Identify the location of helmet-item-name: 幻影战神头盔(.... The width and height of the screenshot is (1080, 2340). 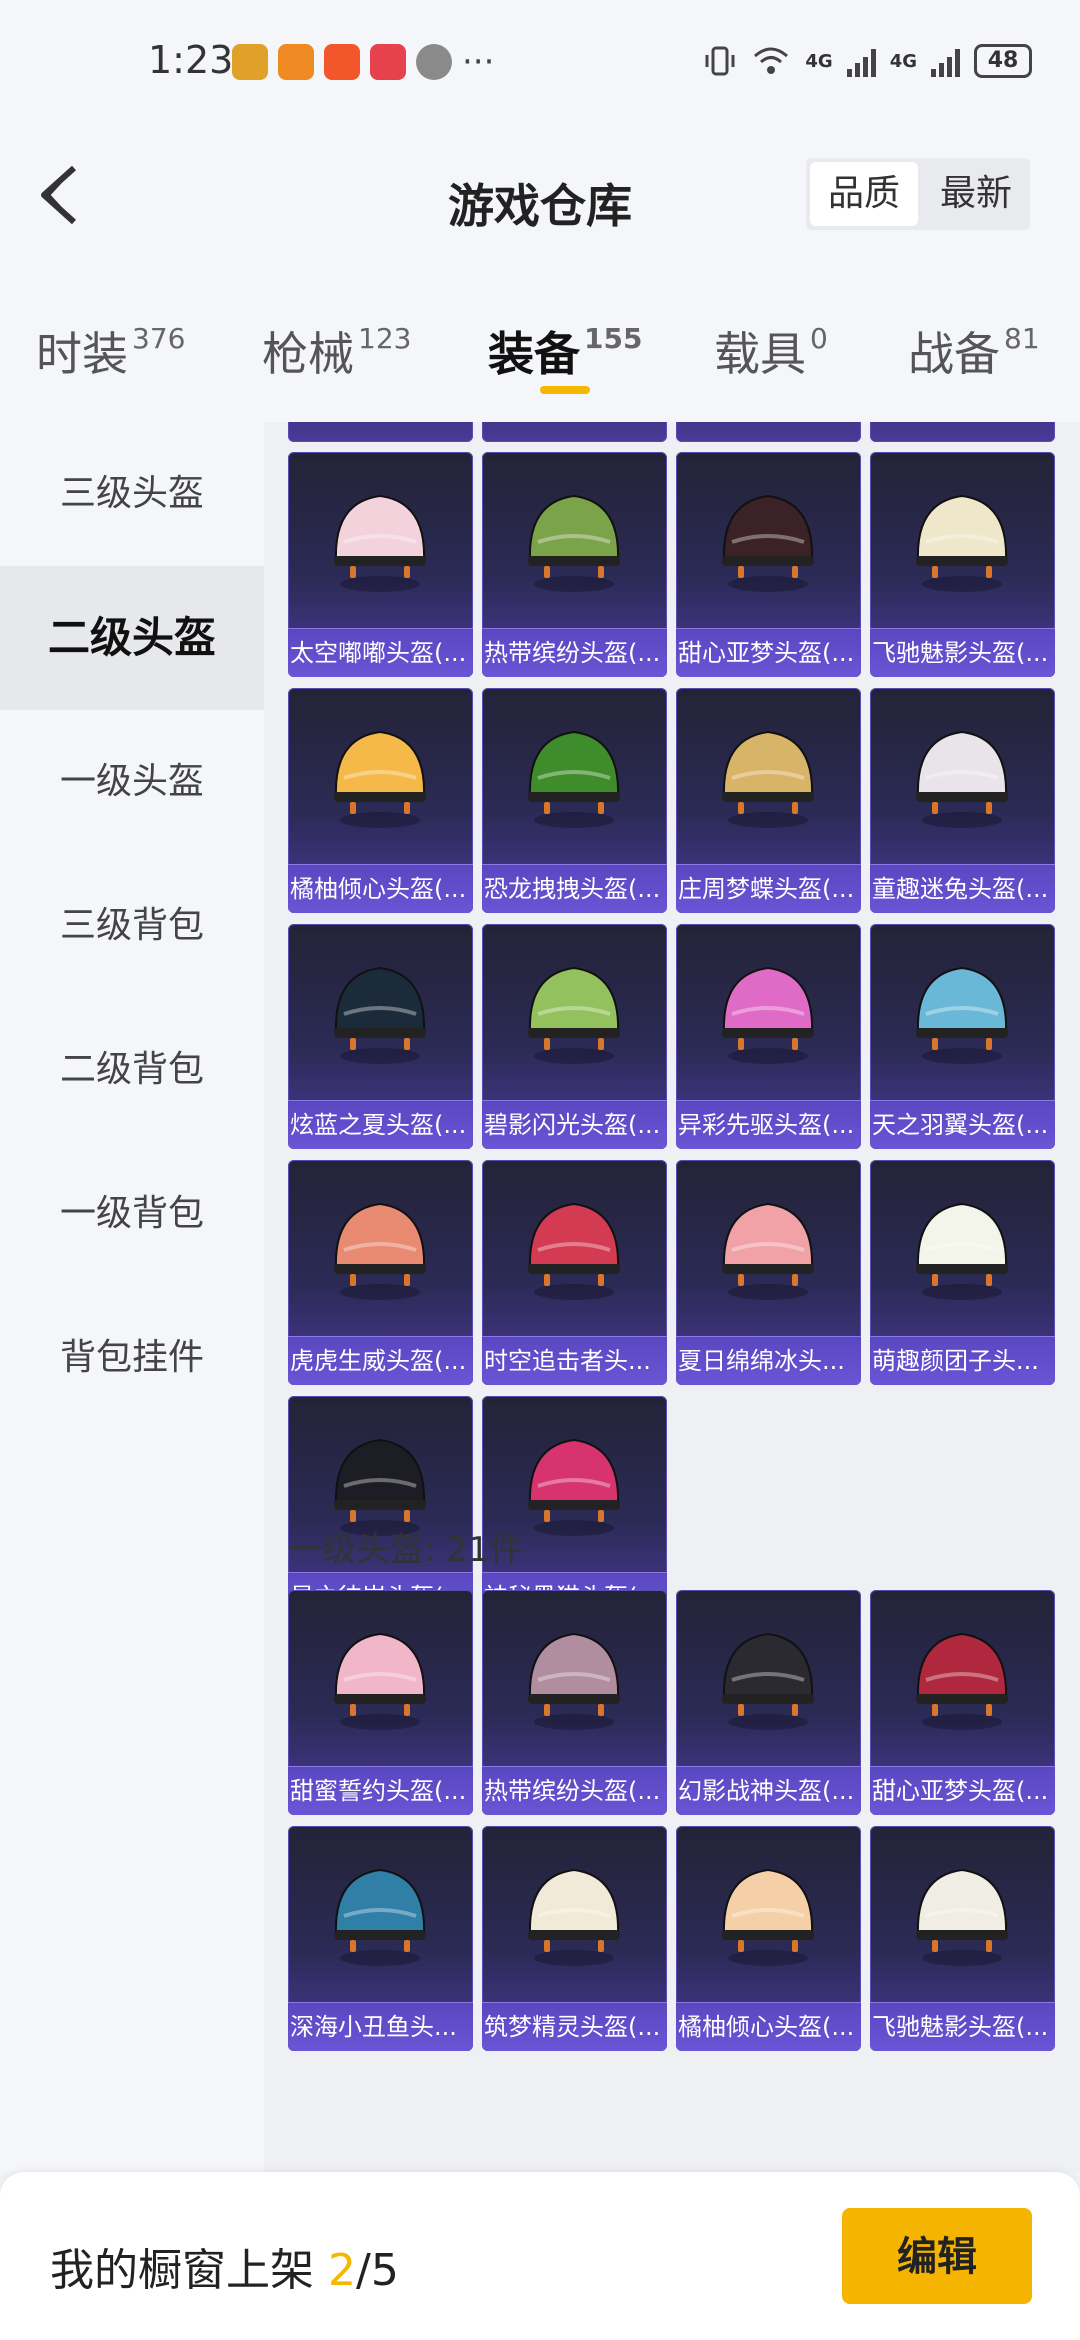
(768, 1790).